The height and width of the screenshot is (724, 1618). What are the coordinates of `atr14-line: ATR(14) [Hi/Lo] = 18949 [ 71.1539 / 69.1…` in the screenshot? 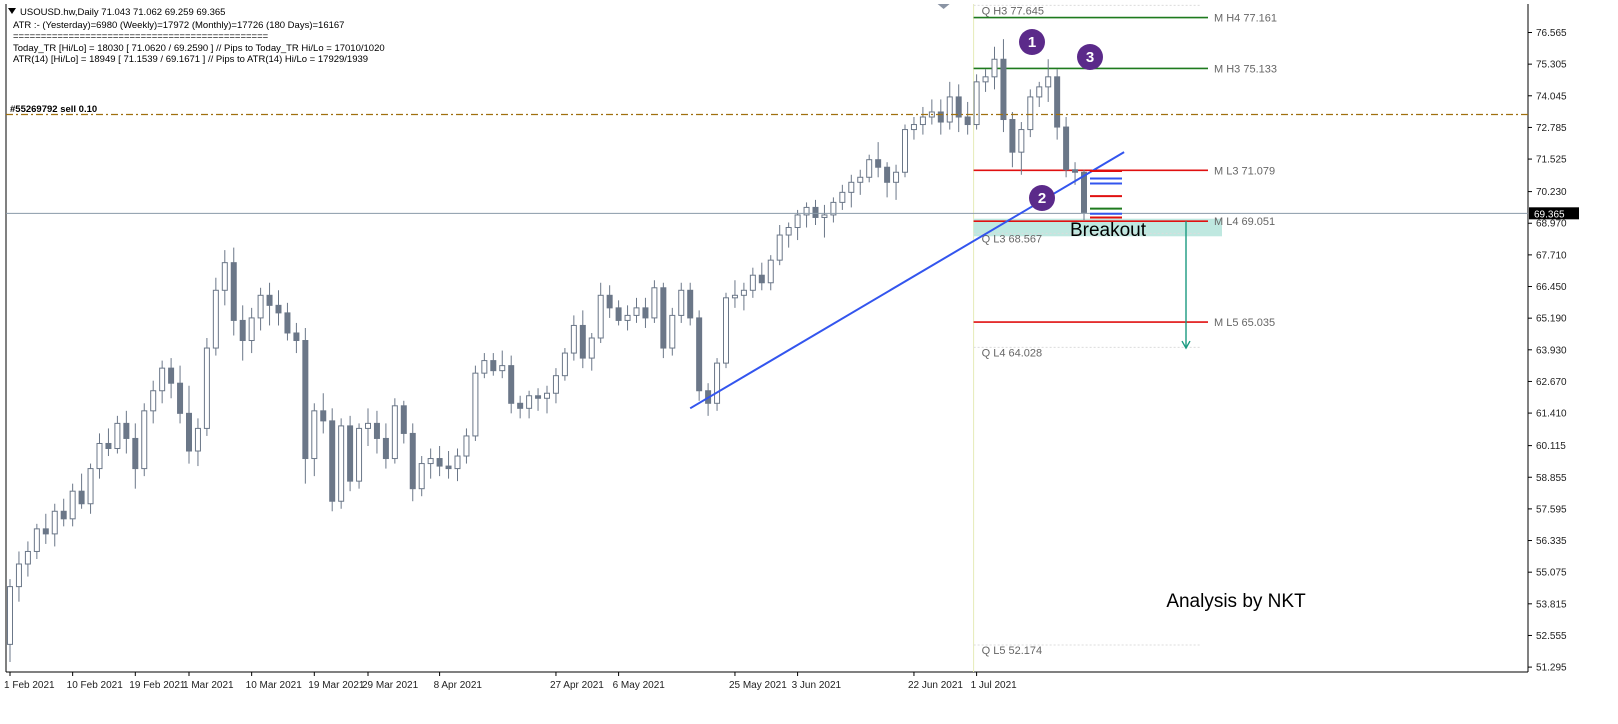 It's located at (190, 59).